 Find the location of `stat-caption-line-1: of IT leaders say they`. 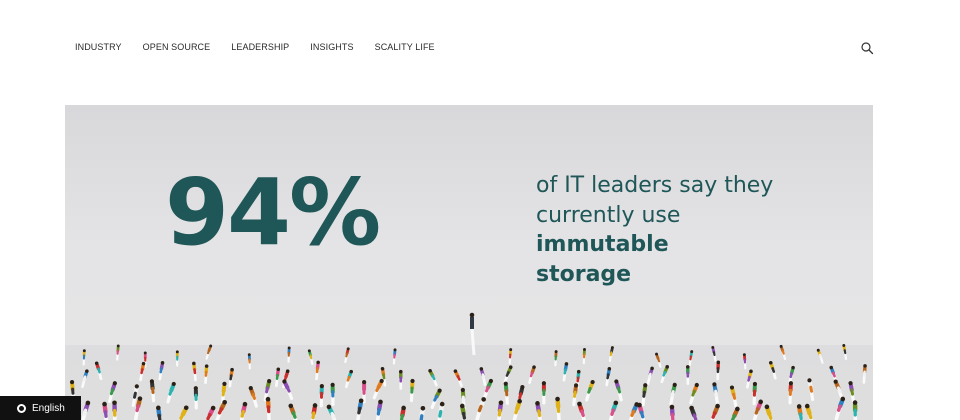

stat-caption-line-1: of IT leaders say they is located at coordinates (655, 185).